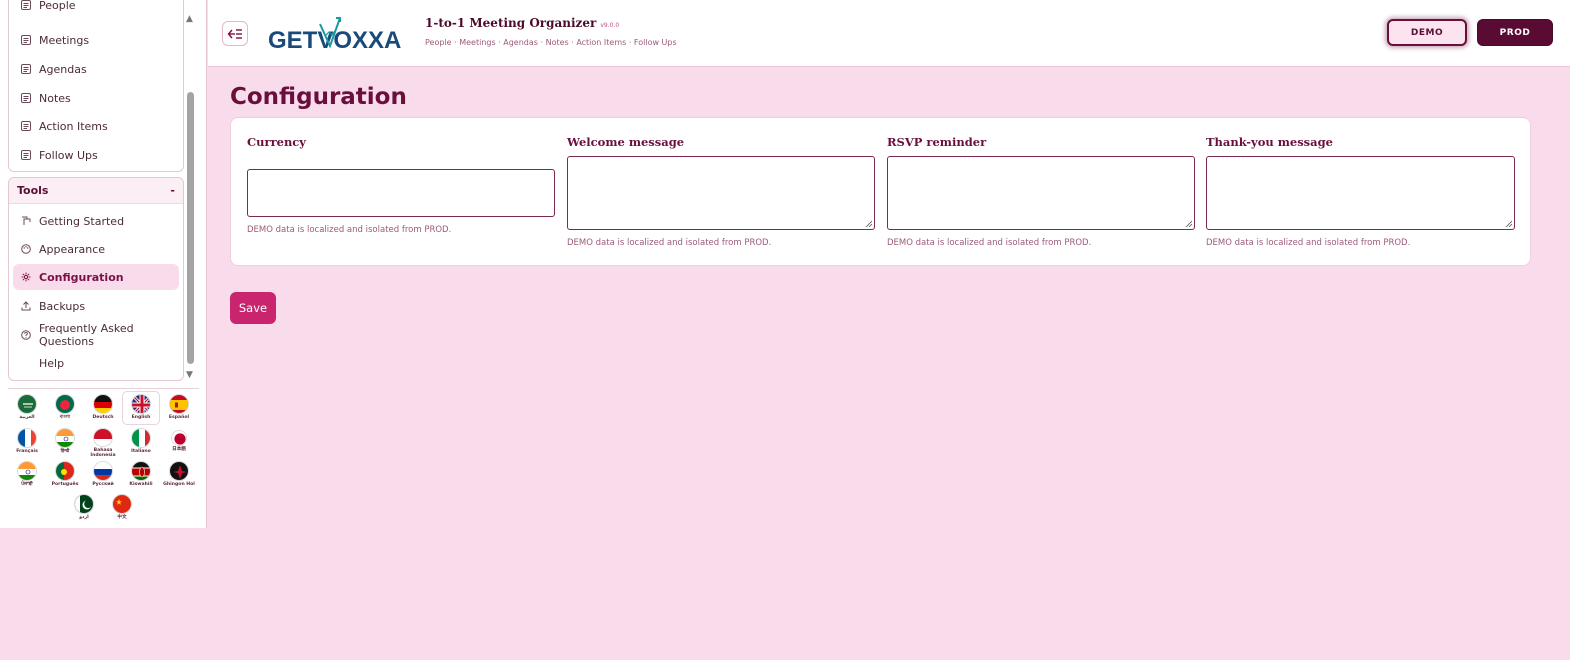  Describe the element at coordinates (937, 142) in the screenshot. I see `rsvp-reminder-label: RSVP reminder` at that location.